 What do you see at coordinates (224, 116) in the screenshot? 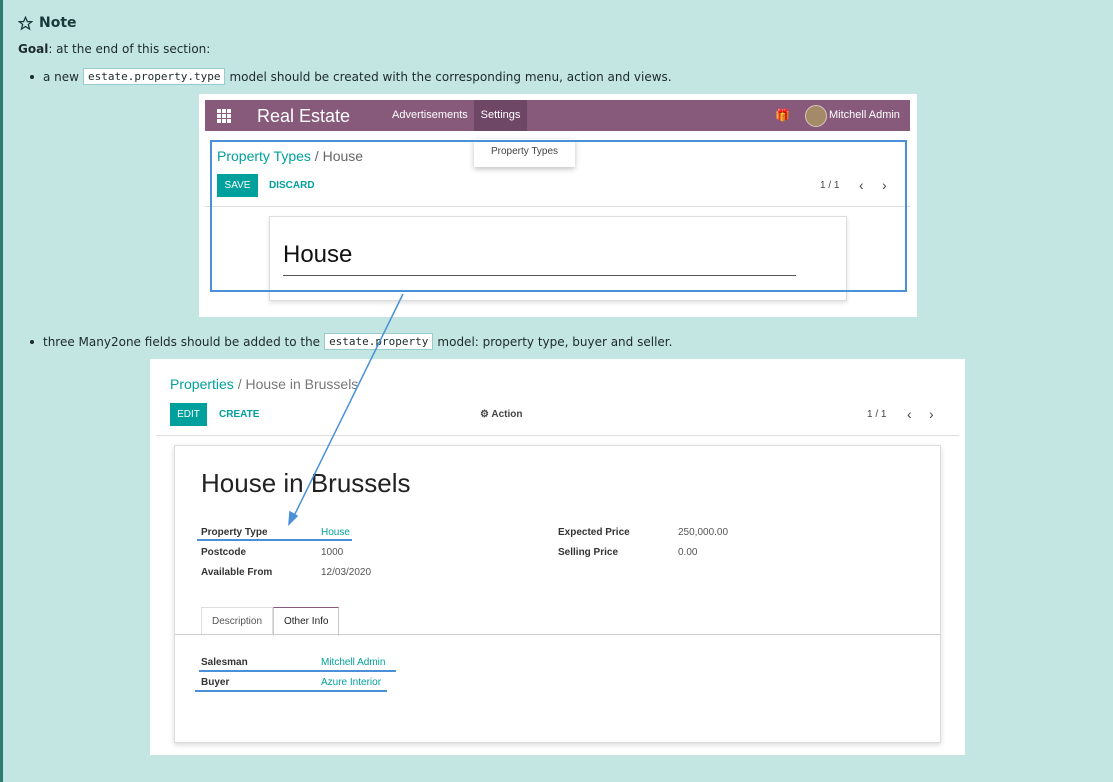
I see `apps-menu-icon` at bounding box center [224, 116].